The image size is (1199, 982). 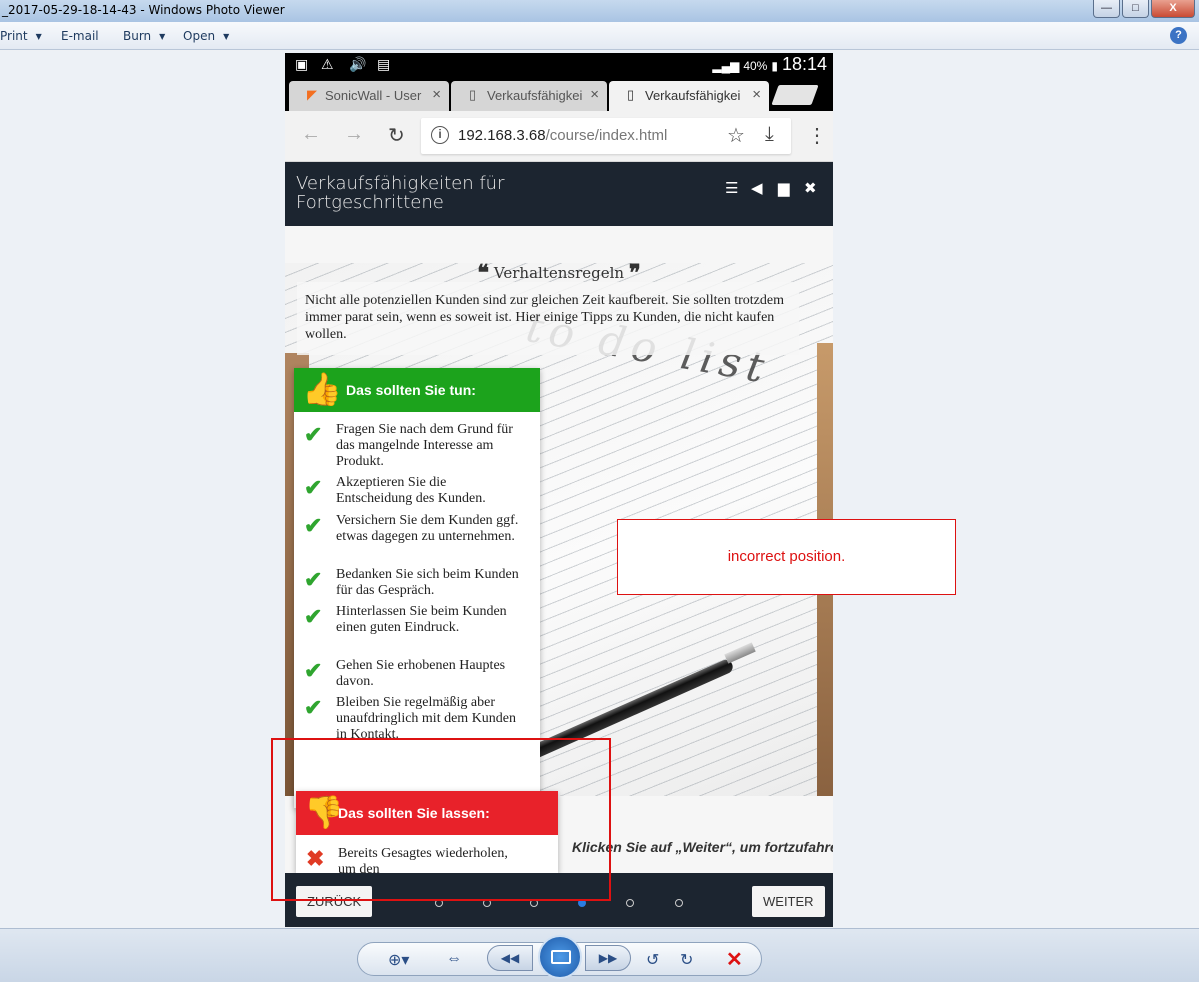 What do you see at coordinates (411, 390) in the screenshot?
I see `do-list-title: Das sollten Sie tun:` at bounding box center [411, 390].